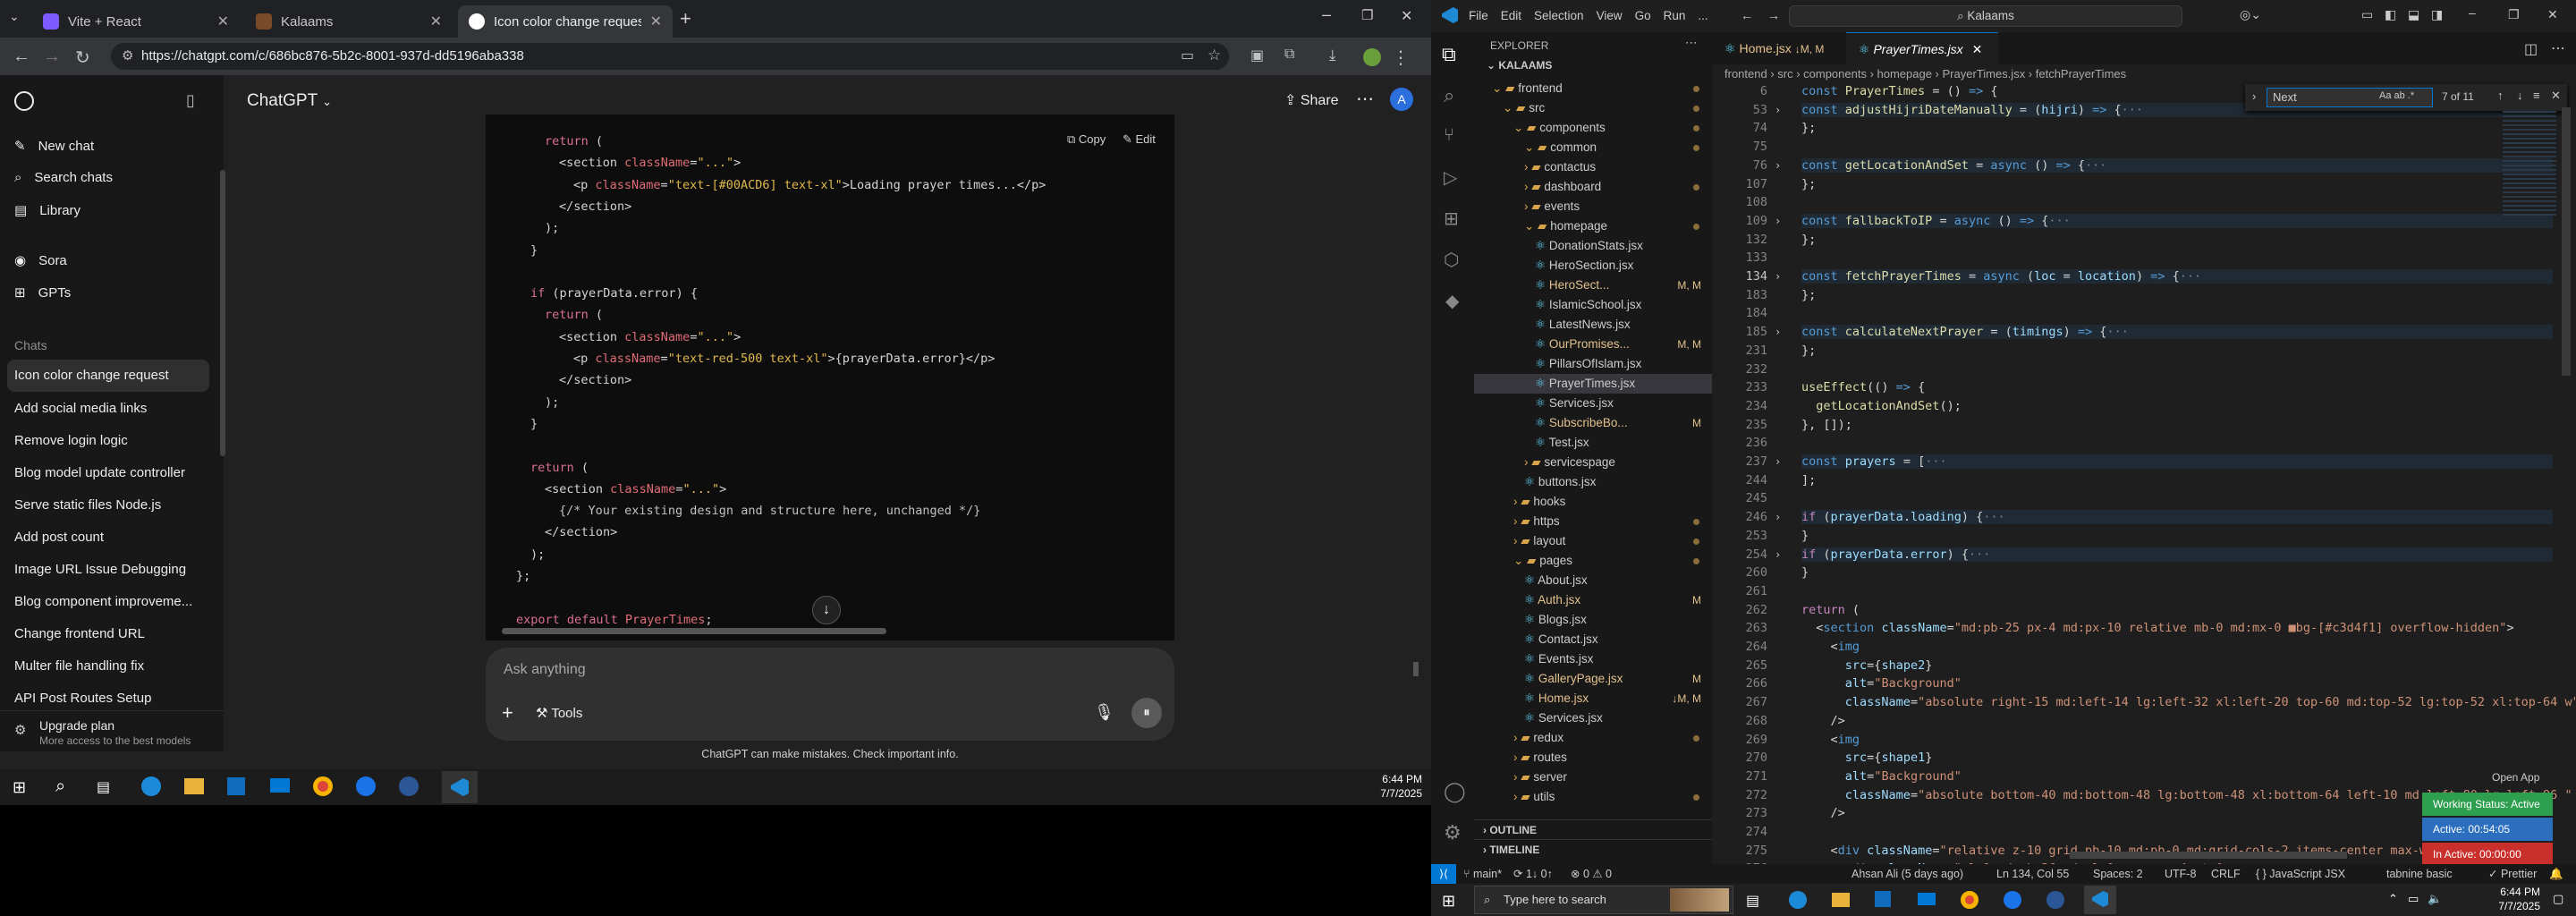 This screenshot has width=2576, height=916. I want to click on chat-history-item: Serve static files Node.js, so click(87, 505).